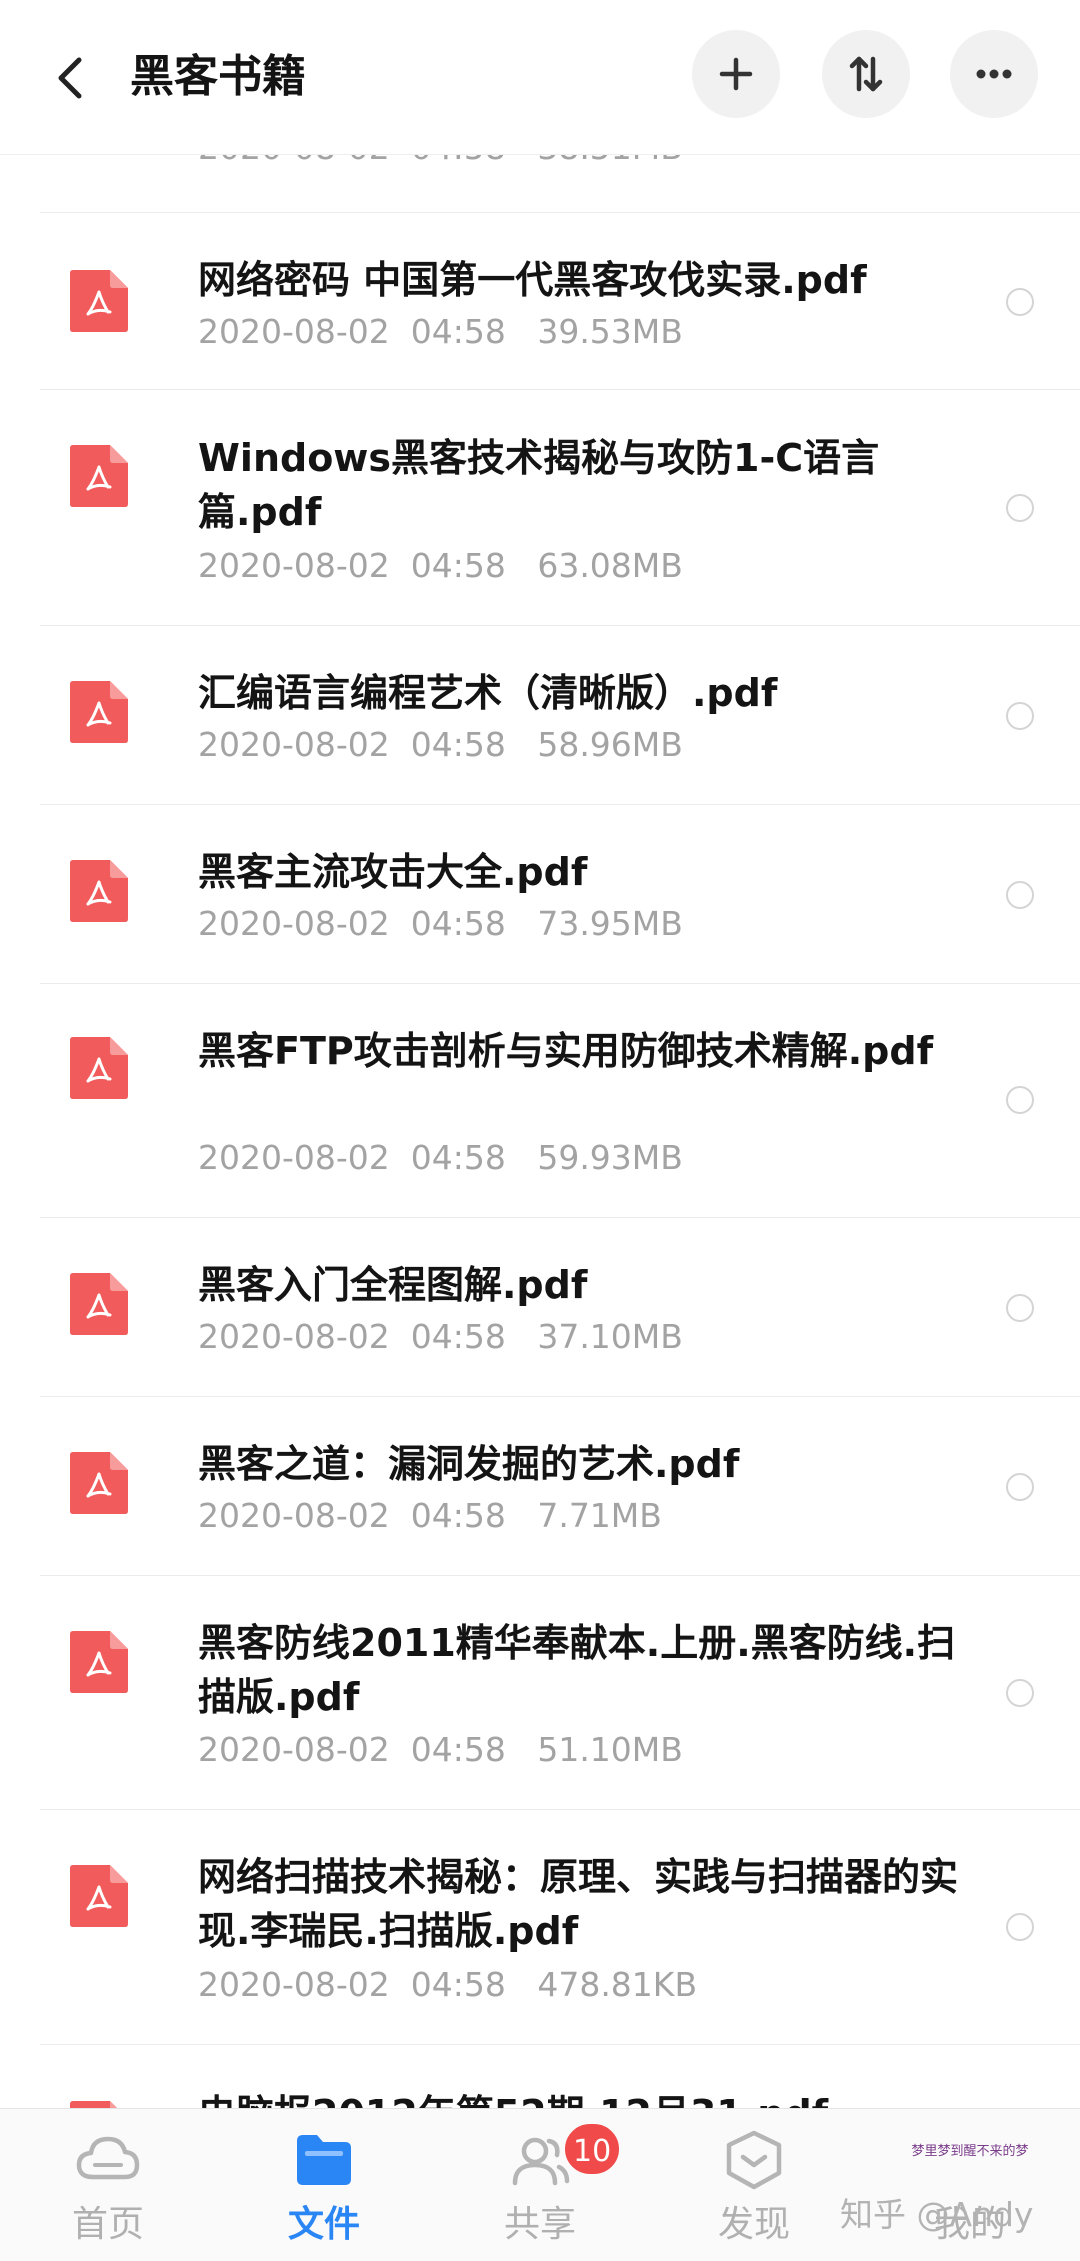  What do you see at coordinates (488, 693) in the screenshot?
I see `file-name: 汇编语言编程艺术（清晰版）.pdf` at bounding box center [488, 693].